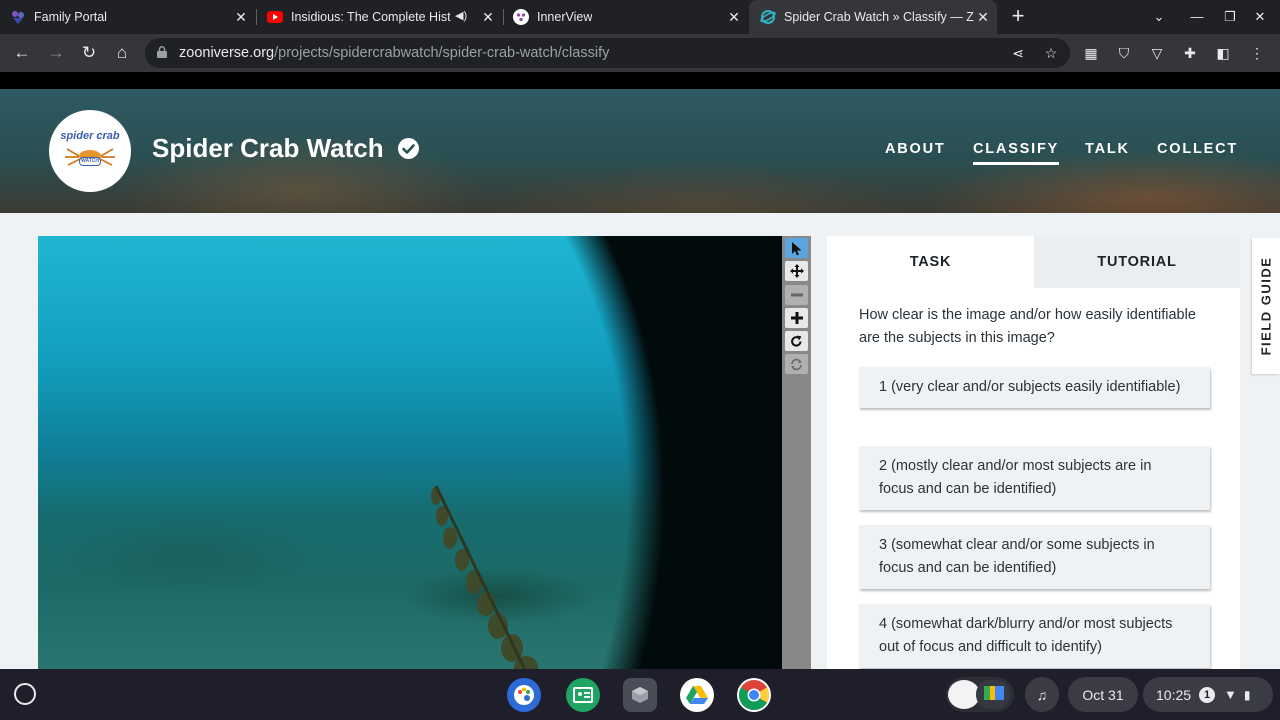  I want to click on os-shelf: ♫ Oct 31 10:25 1 ▼ ▮, so click(640, 694).